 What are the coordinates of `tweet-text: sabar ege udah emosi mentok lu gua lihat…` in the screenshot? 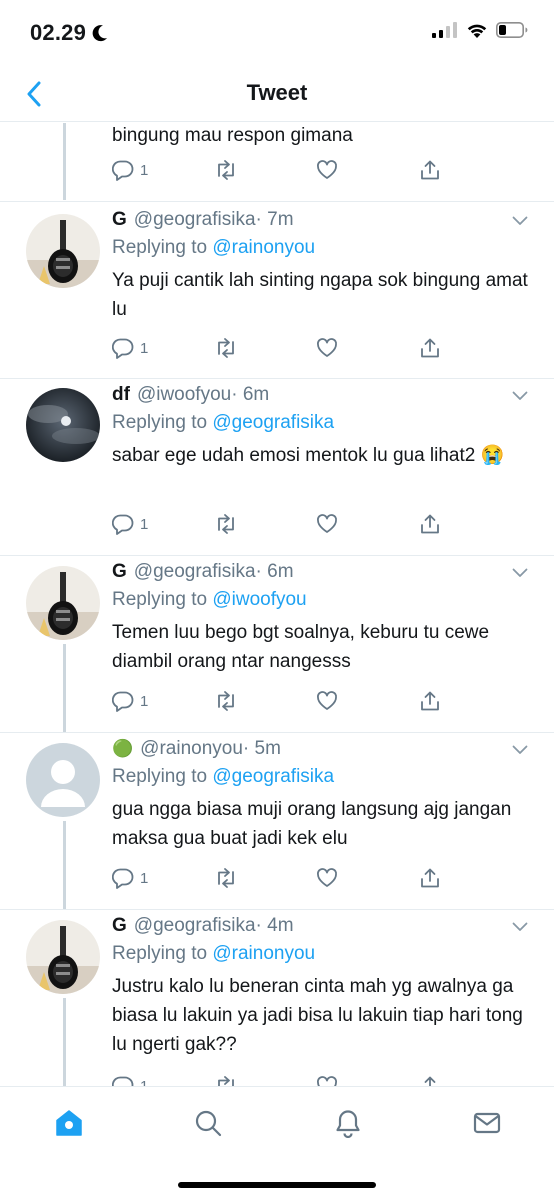 It's located at (308, 455).